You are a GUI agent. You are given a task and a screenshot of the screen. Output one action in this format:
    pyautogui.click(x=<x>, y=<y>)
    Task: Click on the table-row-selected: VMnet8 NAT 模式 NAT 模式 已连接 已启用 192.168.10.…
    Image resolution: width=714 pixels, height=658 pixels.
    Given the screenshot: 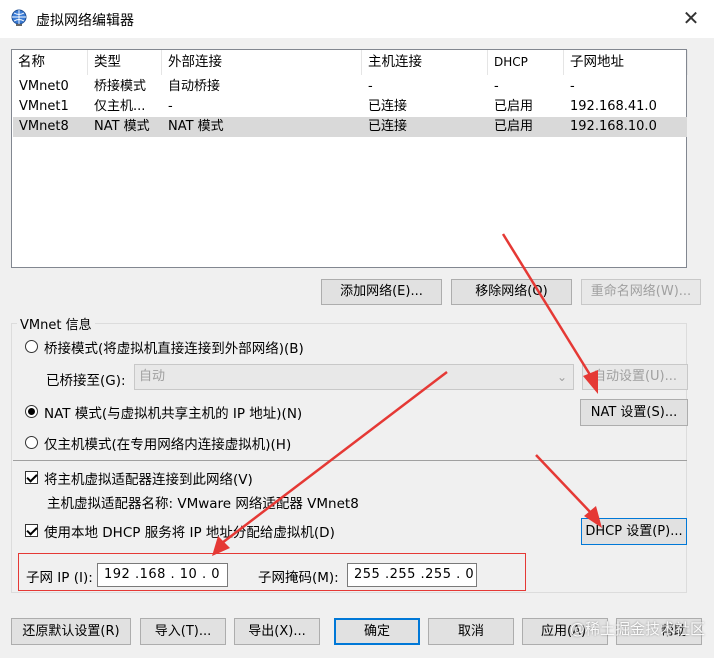 What is the action you would take?
    pyautogui.click(x=350, y=127)
    